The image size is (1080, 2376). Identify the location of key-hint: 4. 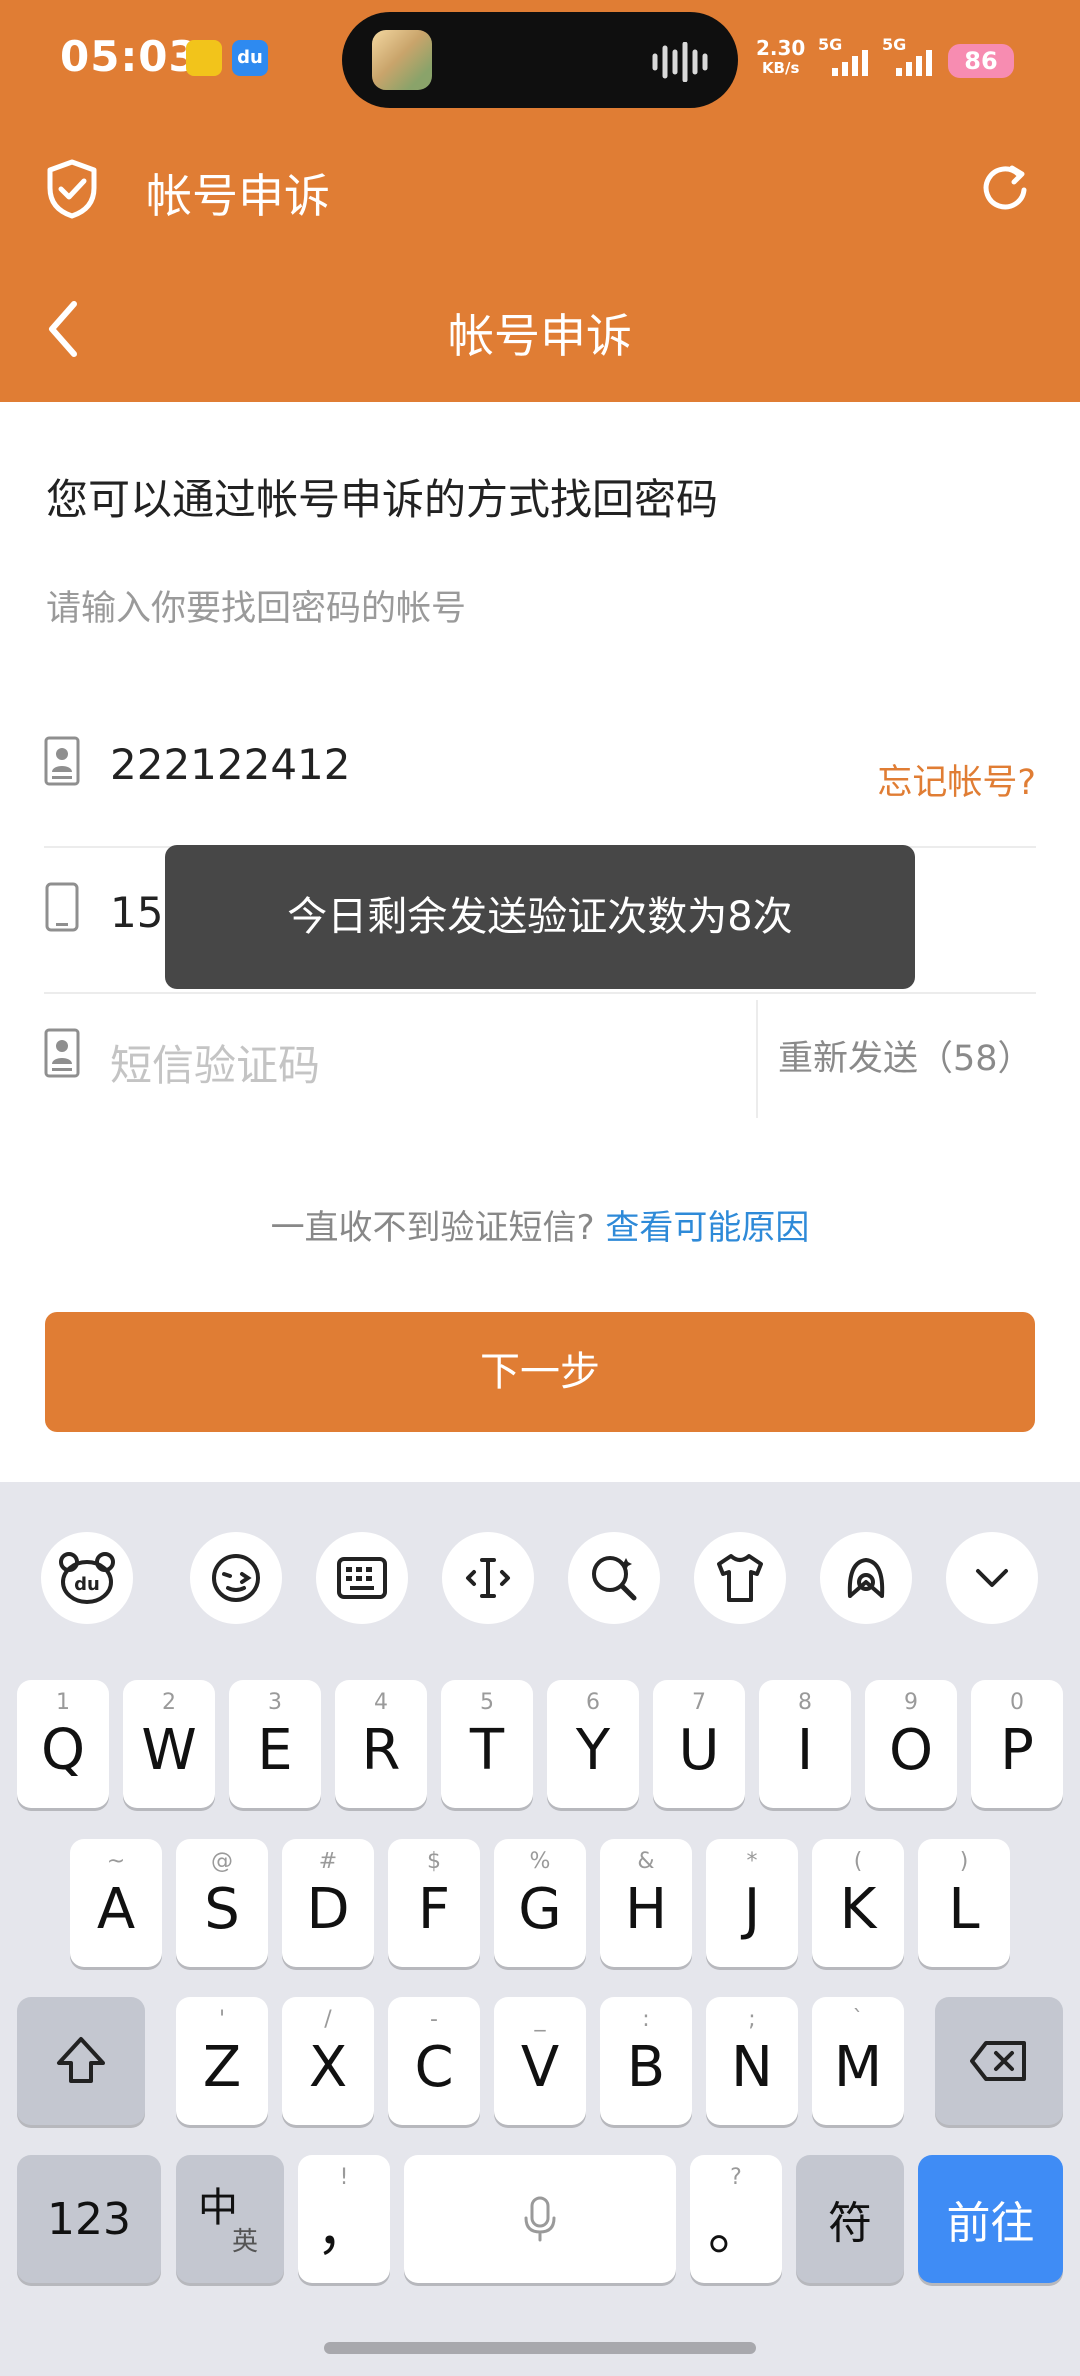
(381, 1702).